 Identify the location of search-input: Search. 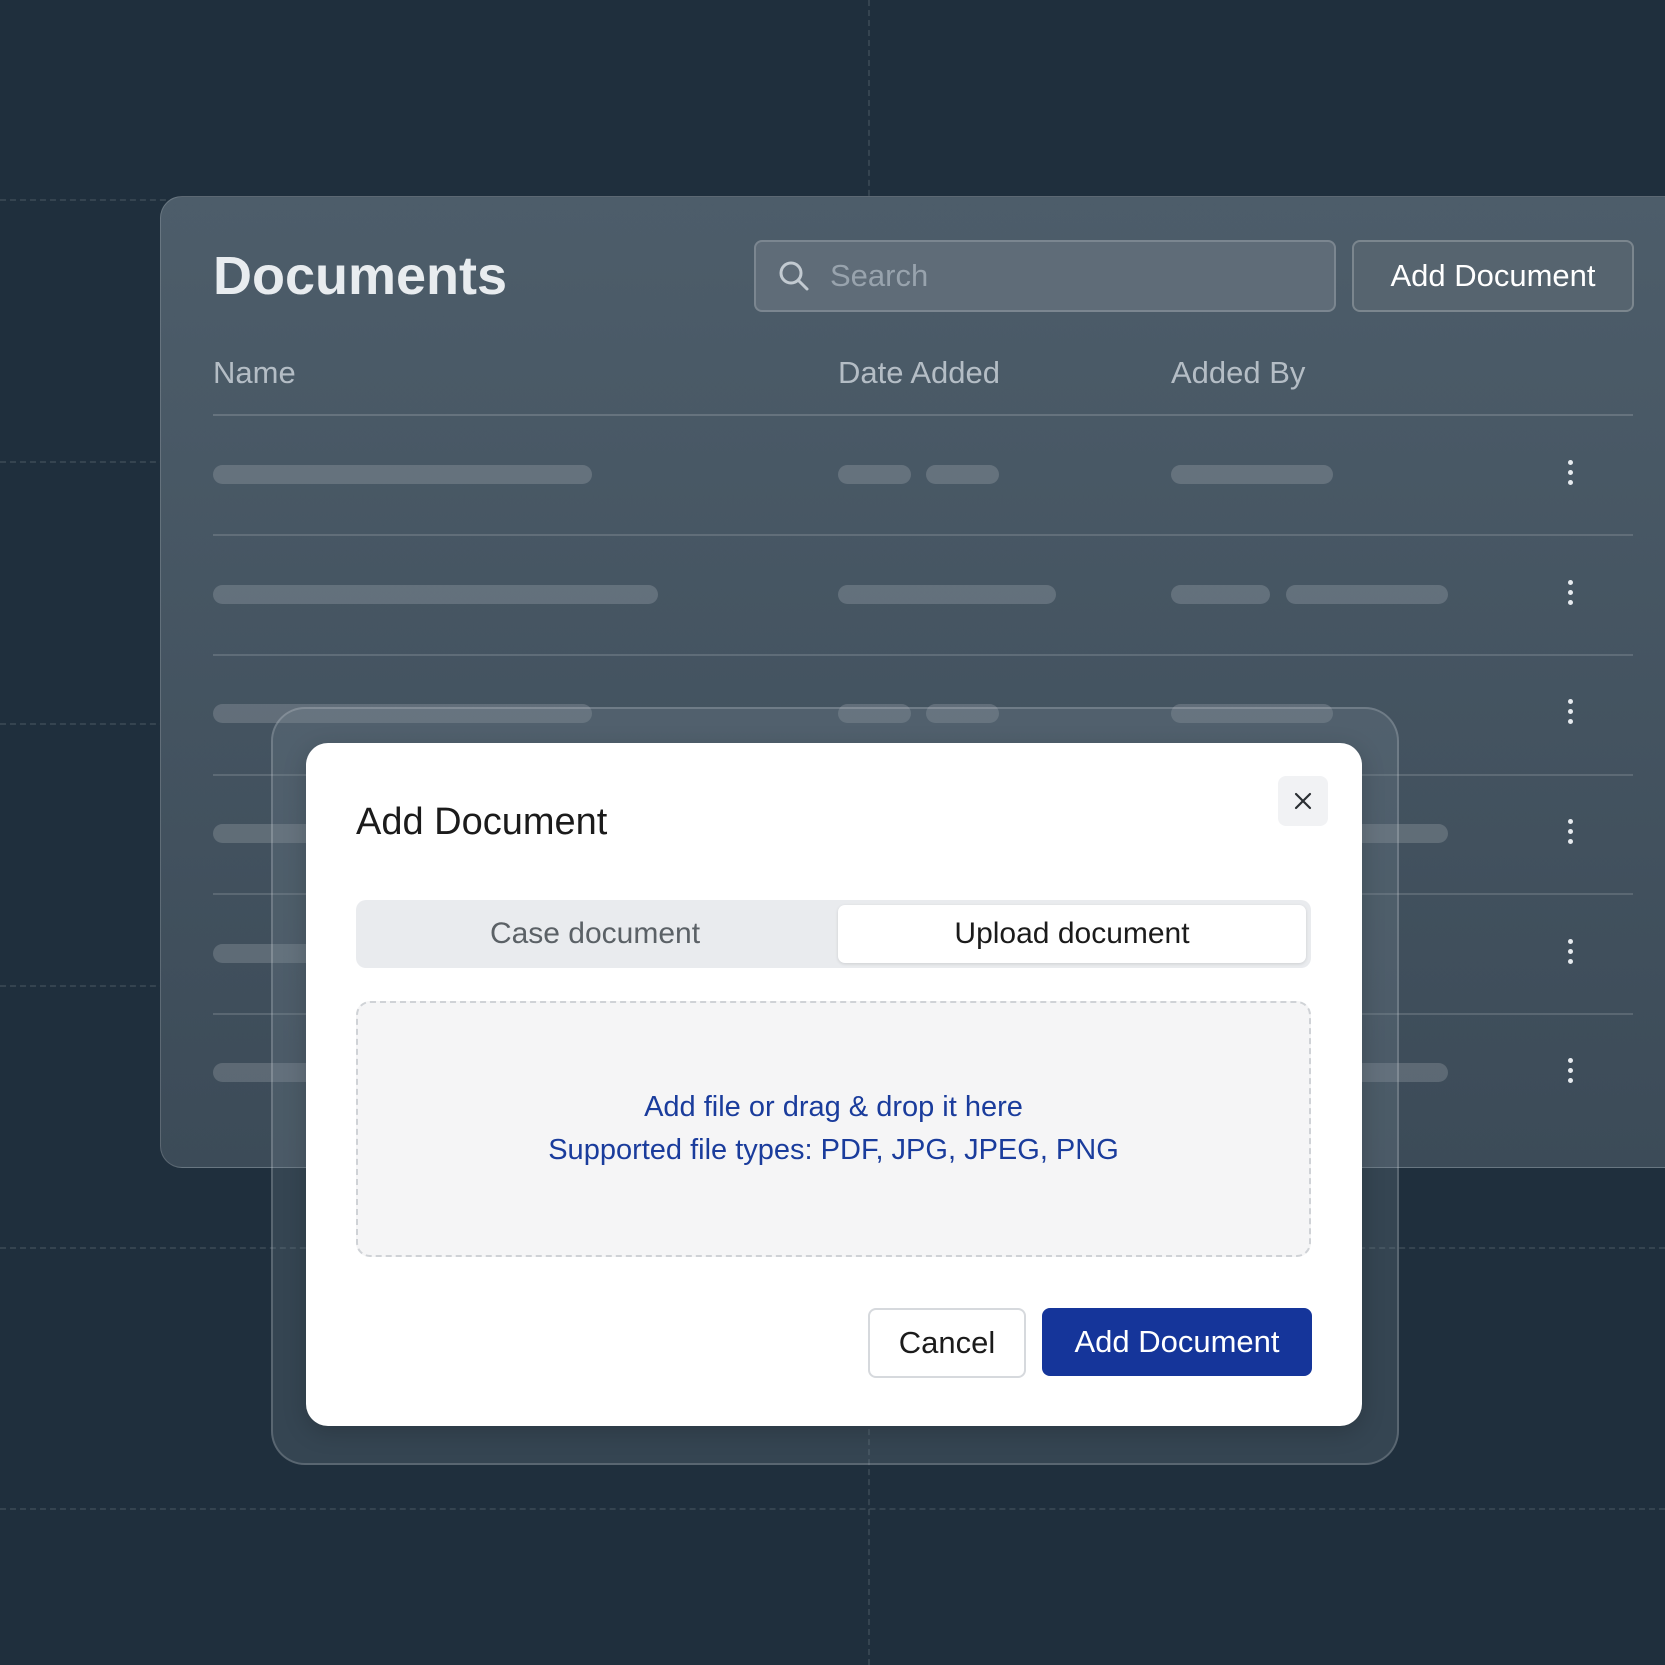
(1045, 276).